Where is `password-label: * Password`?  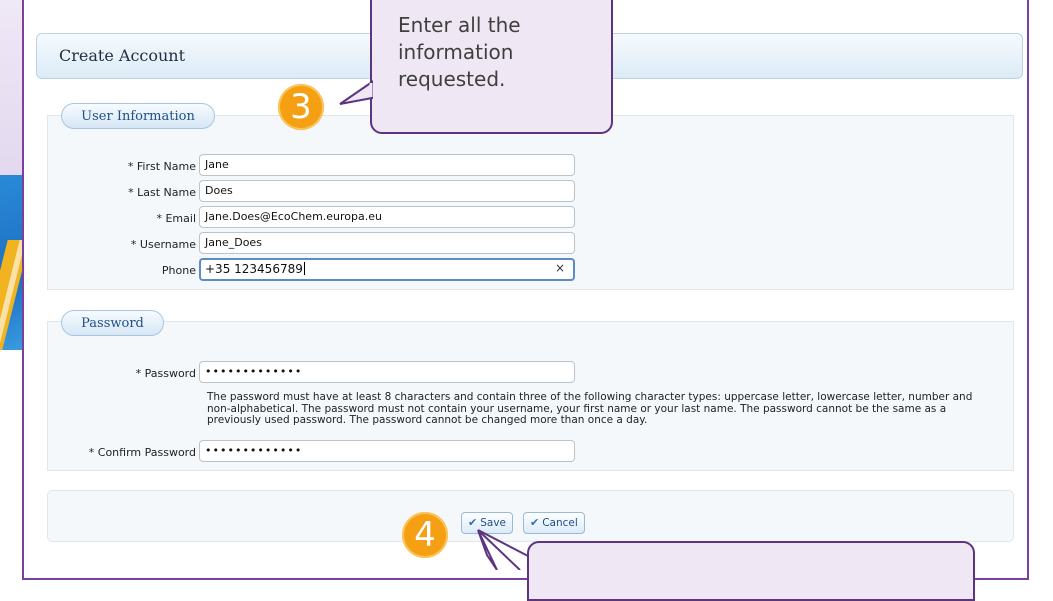 password-label: * Password is located at coordinates (165, 373).